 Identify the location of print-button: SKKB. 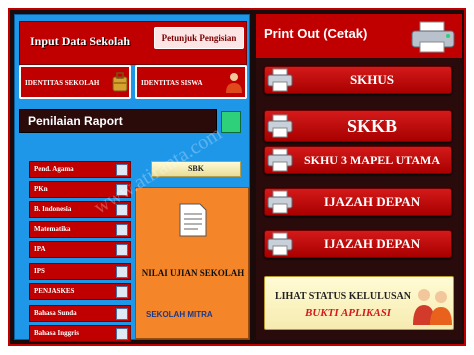
(358, 126).